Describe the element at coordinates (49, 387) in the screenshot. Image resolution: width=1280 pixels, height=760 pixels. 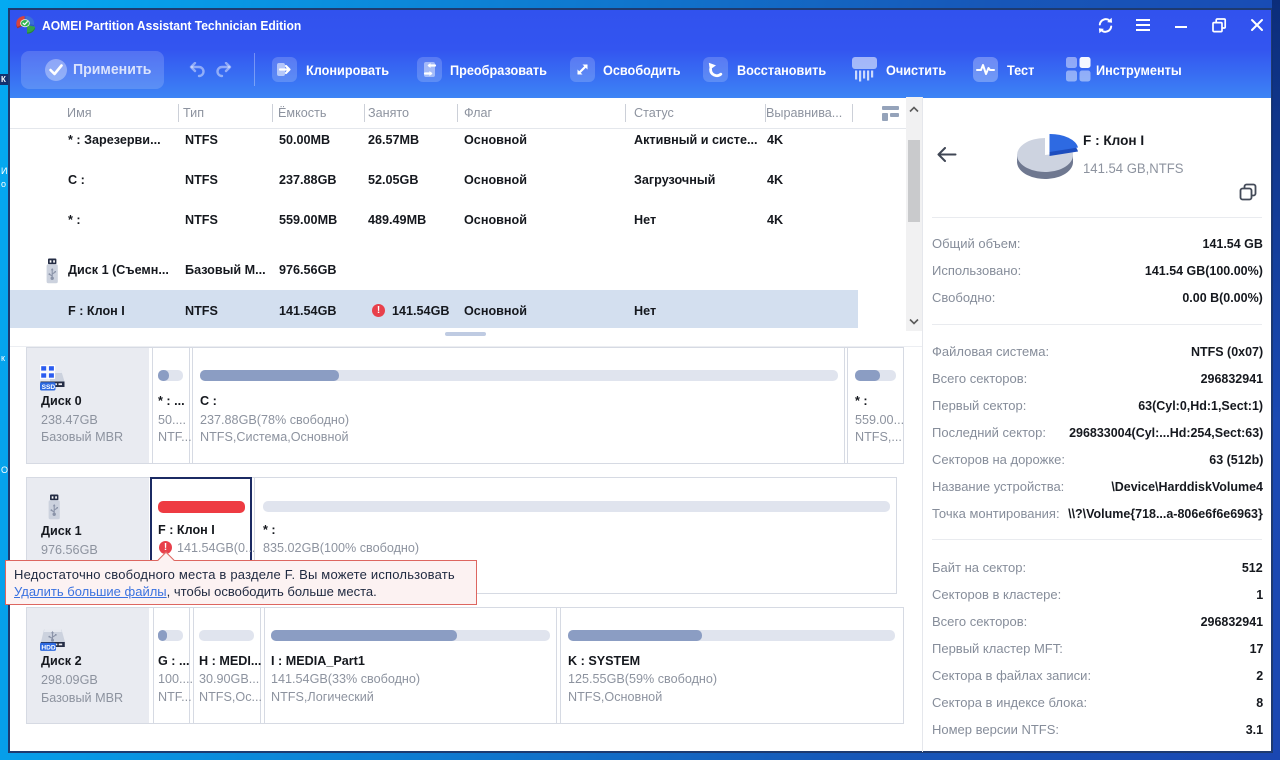
I see `svg-text: SSD` at that location.